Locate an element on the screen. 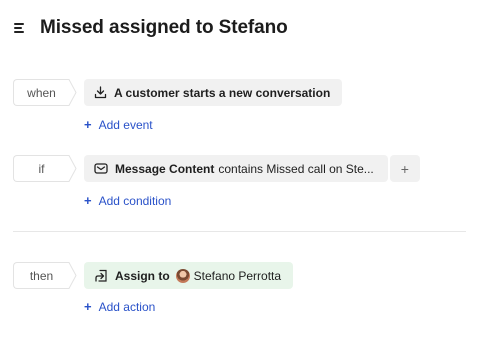  divider is located at coordinates (239, 231).